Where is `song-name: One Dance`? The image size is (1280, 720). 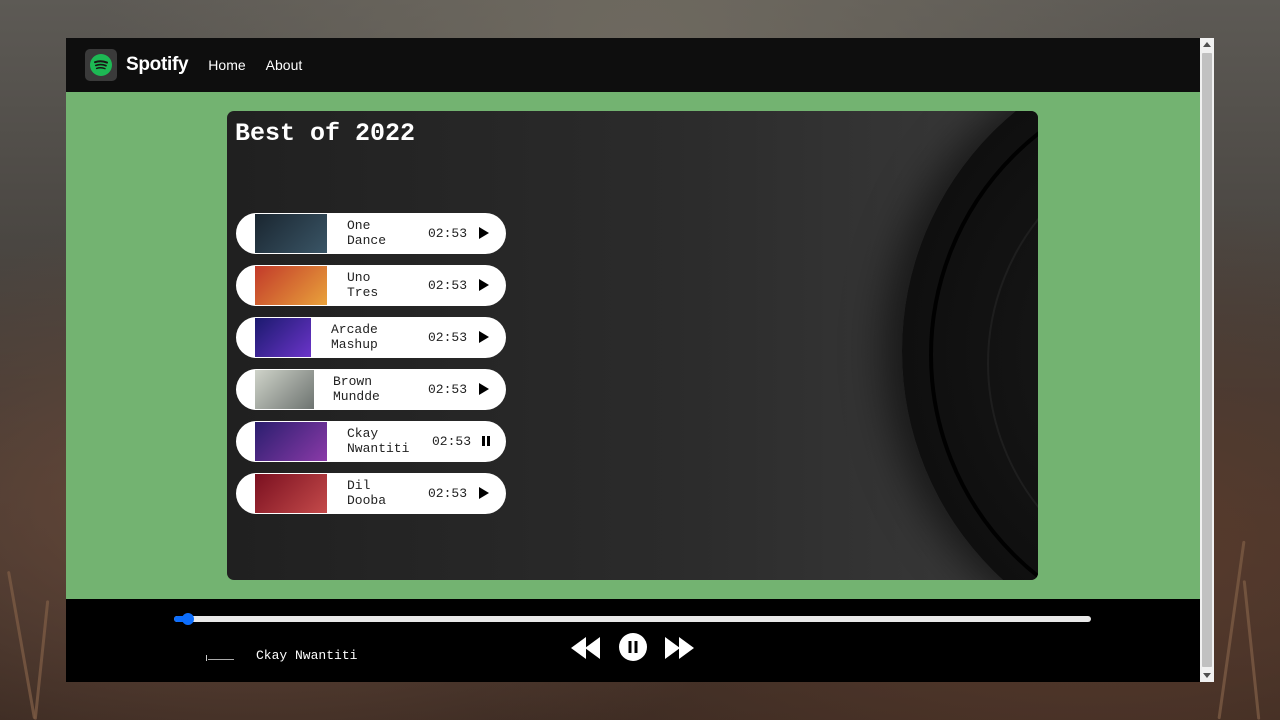 song-name: One Dance is located at coordinates (367, 233).